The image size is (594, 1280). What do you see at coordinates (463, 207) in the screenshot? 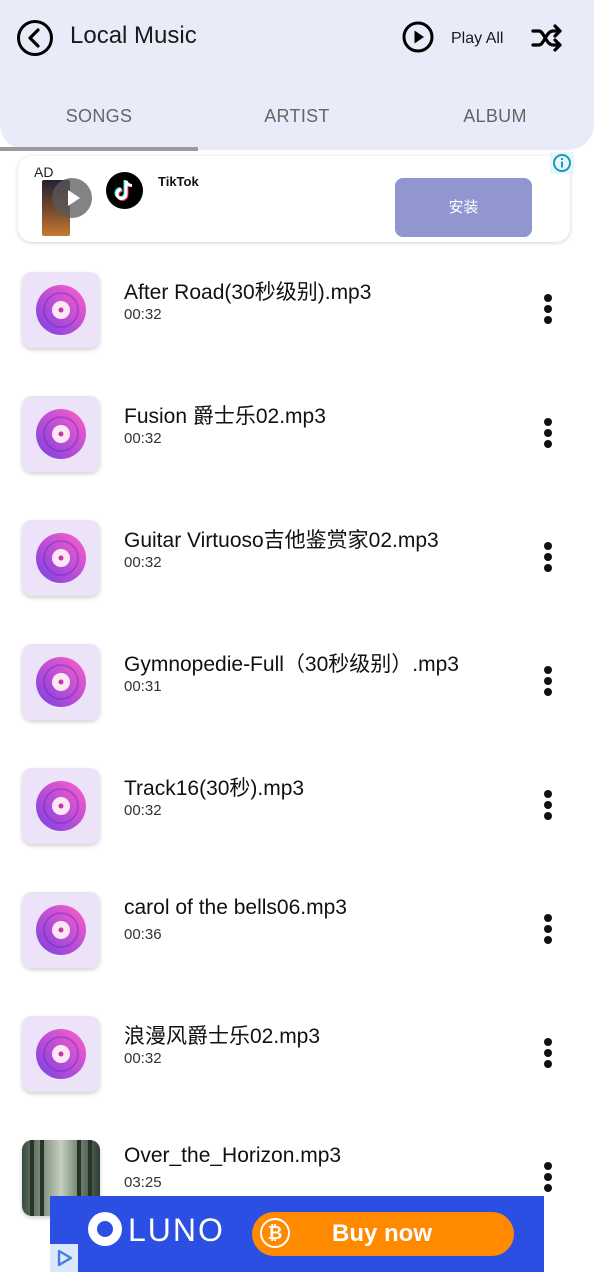
I see `install-button: 安装` at bounding box center [463, 207].